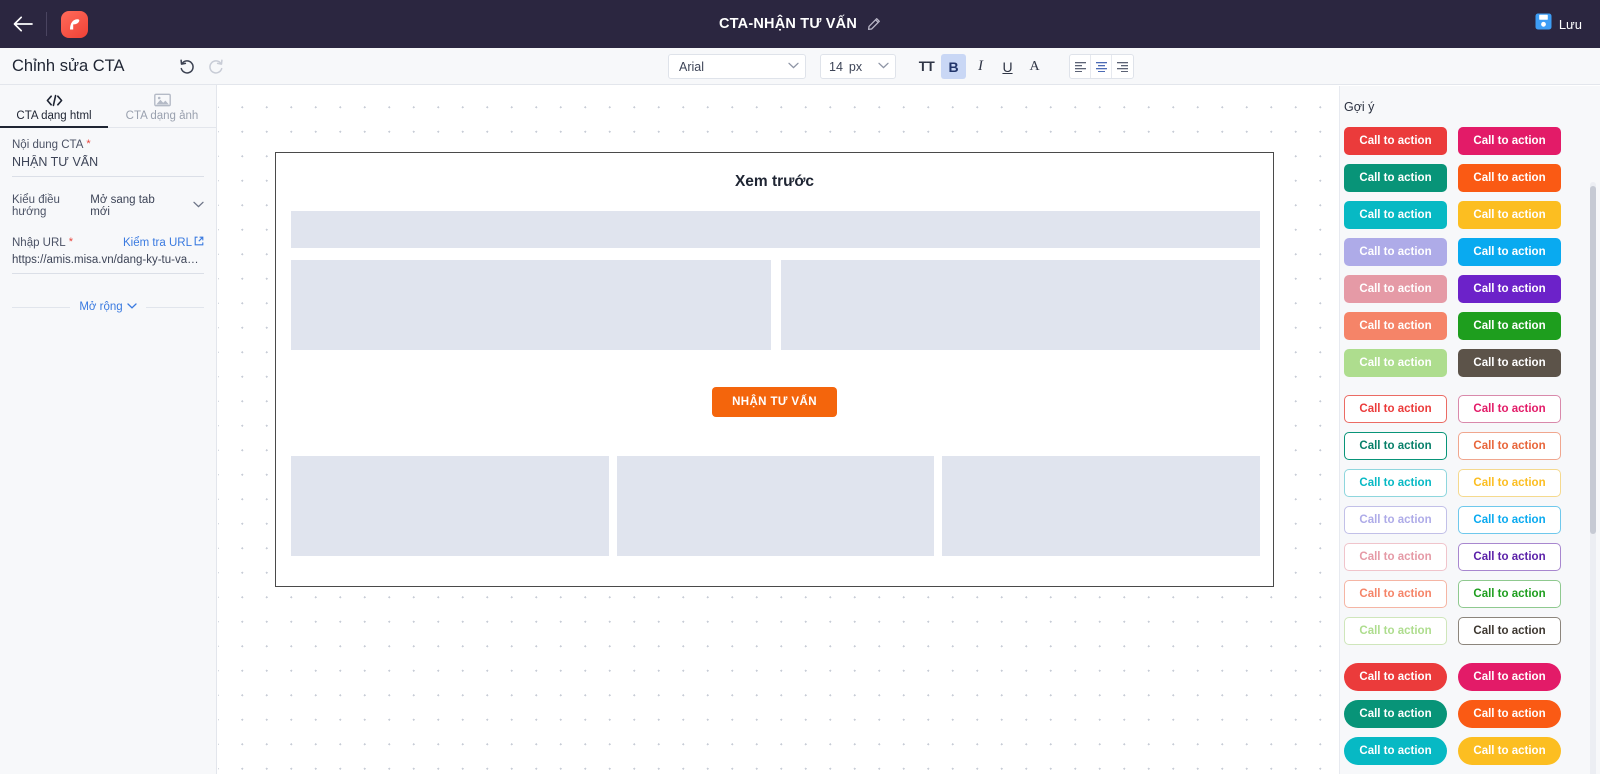 The image size is (1600, 774). I want to click on cta-button-area: NHẬN TƯ VẤN, so click(774, 402).